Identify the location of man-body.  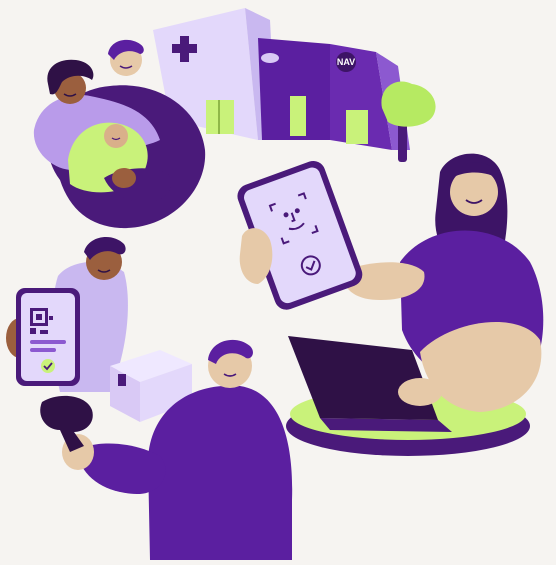
(220, 472).